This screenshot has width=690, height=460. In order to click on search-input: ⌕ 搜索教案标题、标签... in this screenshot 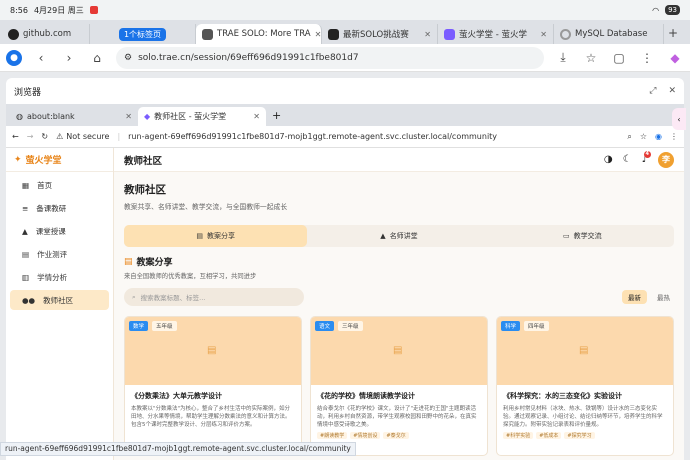, I will do `click(214, 297)`.